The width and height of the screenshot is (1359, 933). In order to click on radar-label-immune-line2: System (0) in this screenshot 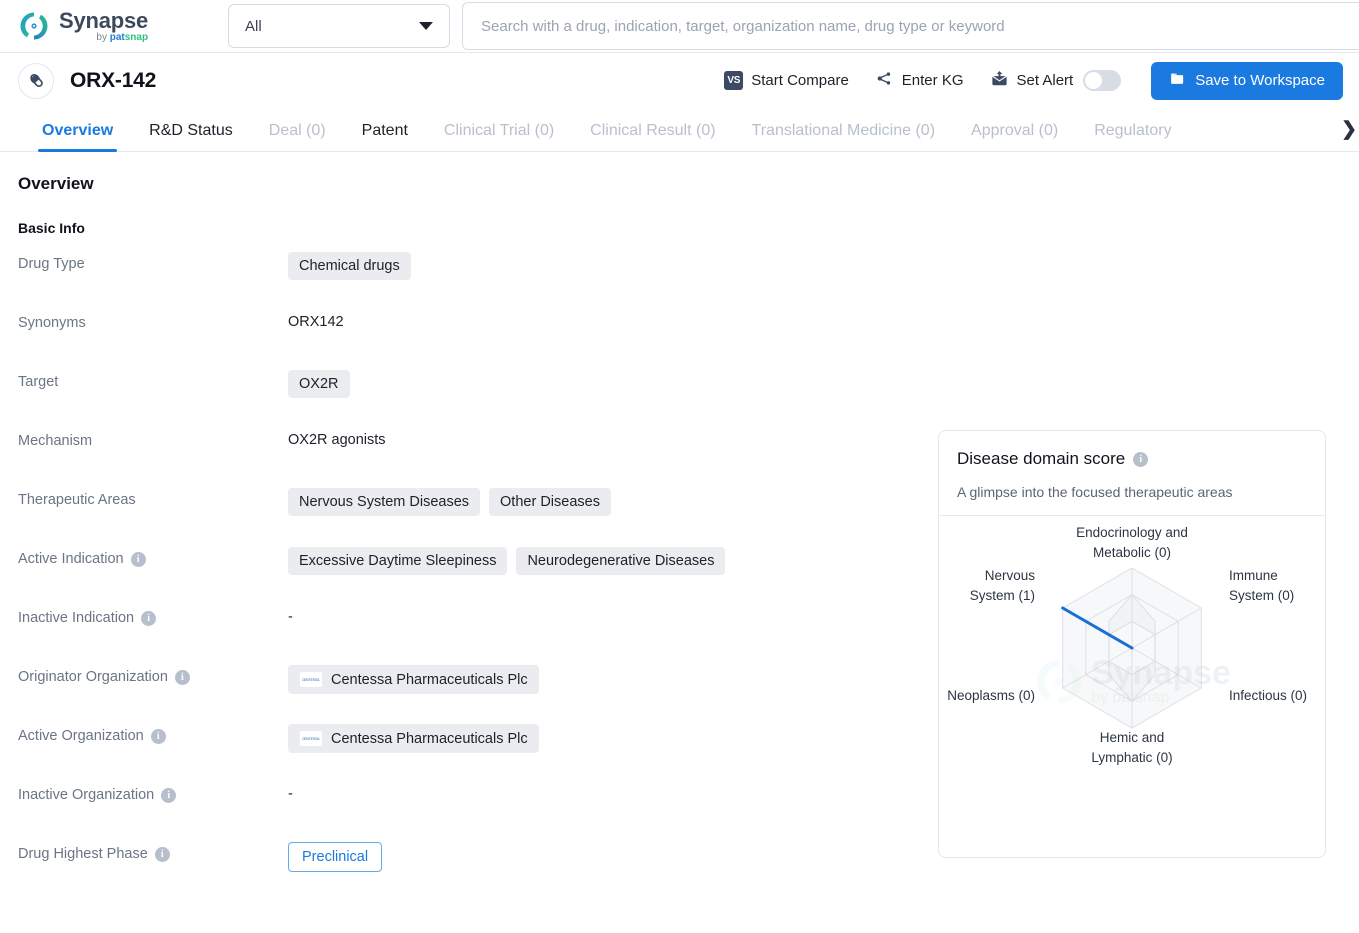, I will do `click(1261, 595)`.